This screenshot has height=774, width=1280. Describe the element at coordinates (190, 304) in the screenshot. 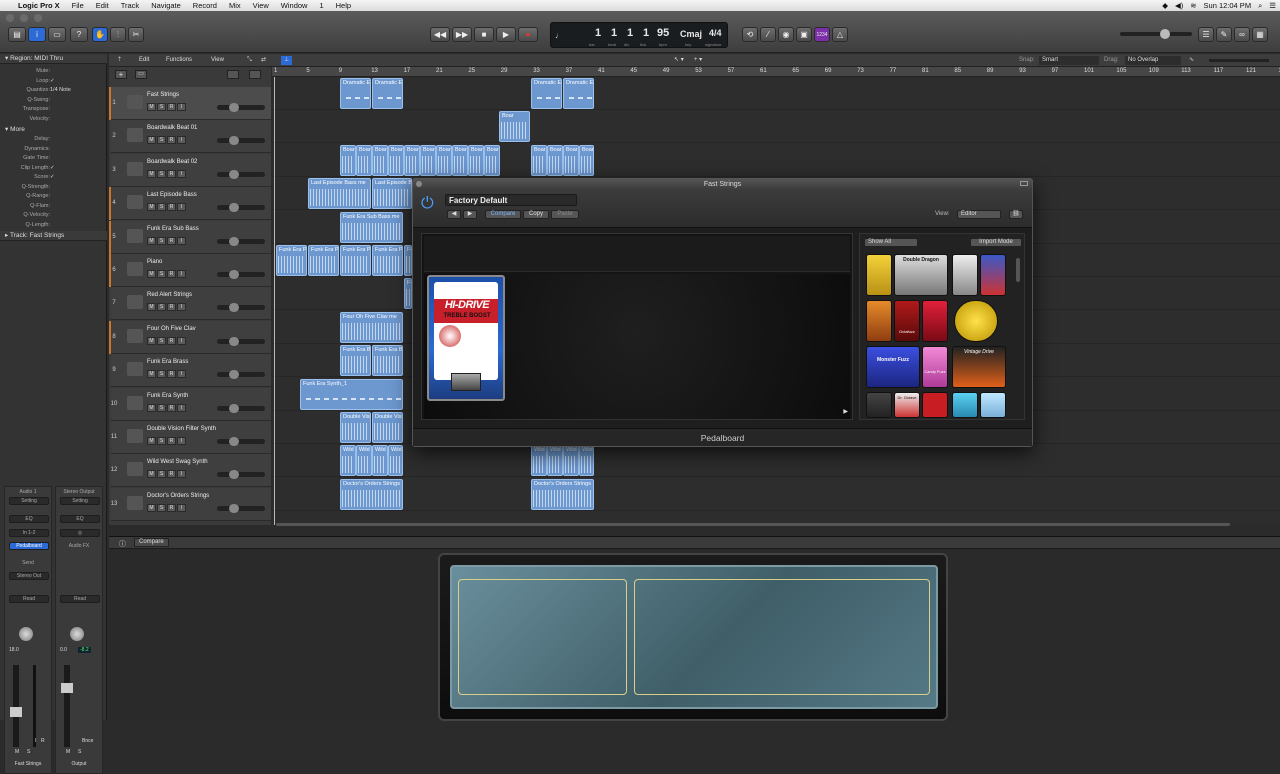

I see `track-header: 7 Red Alert Strings M S R I` at that location.